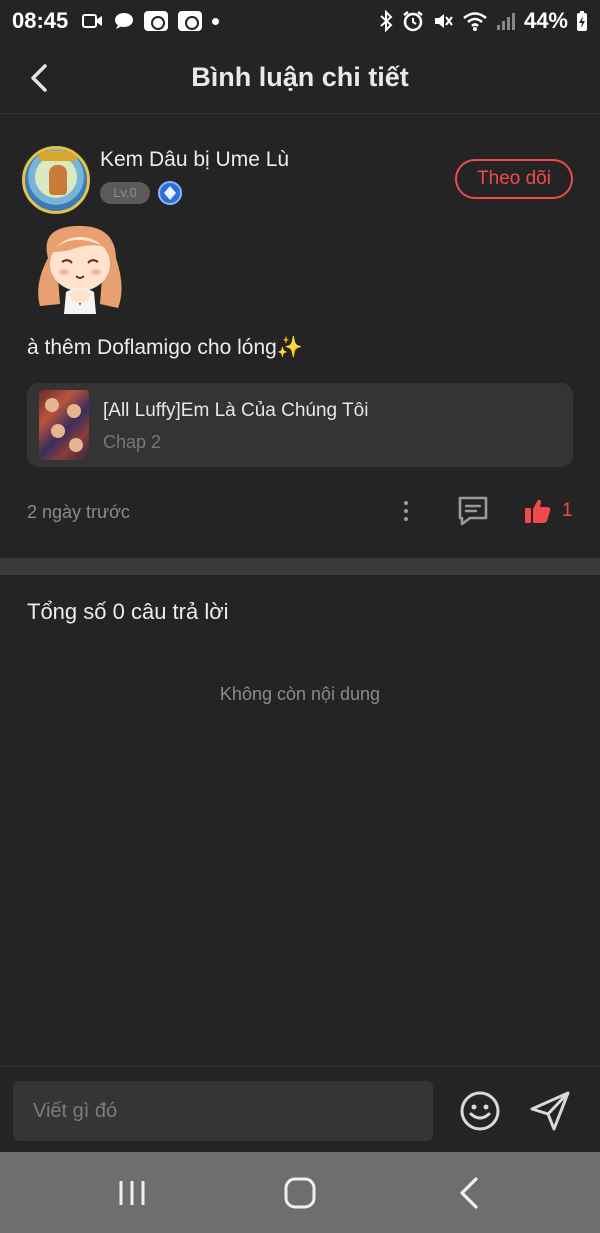 Image resolution: width=600 pixels, height=1233 pixels. What do you see at coordinates (216, 21) in the screenshot?
I see `more-notifications-dot` at bounding box center [216, 21].